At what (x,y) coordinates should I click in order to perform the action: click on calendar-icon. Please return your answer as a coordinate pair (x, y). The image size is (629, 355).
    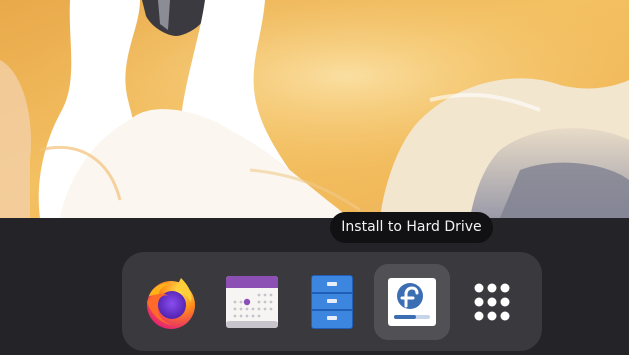
    Looking at the image, I should click on (252, 302).